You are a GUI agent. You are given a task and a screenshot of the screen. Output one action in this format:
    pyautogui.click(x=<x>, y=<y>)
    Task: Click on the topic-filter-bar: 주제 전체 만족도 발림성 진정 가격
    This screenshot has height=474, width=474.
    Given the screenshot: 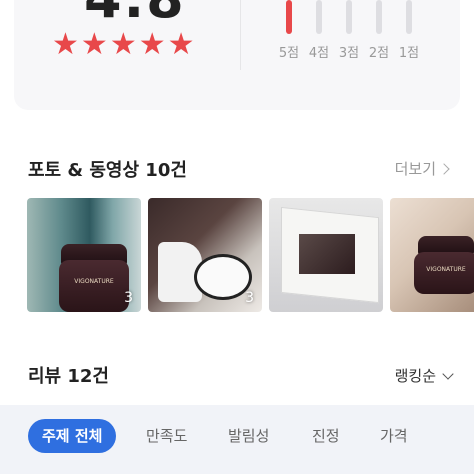 What is the action you would take?
    pyautogui.click(x=237, y=439)
    